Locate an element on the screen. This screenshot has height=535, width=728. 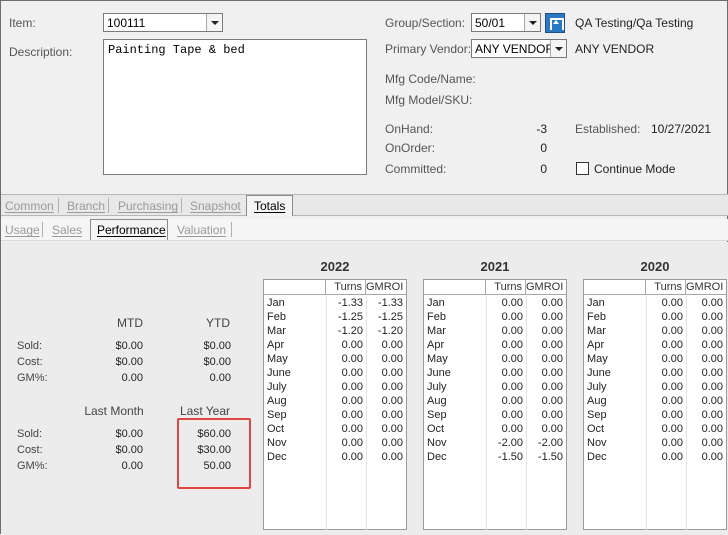
month-cell: Sep is located at coordinates (437, 415).